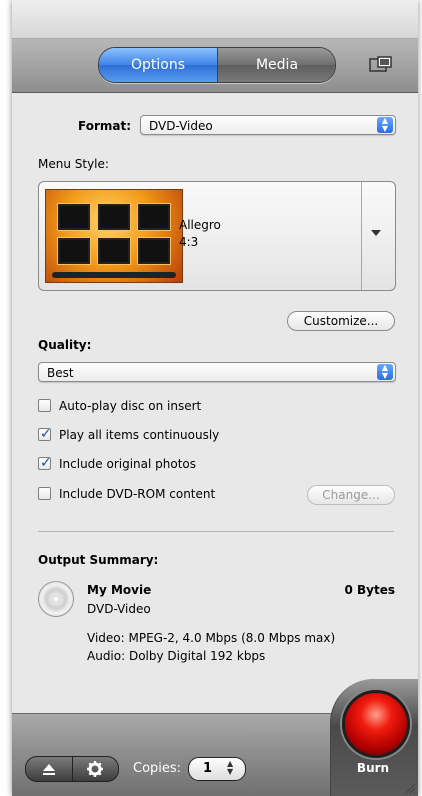  Describe the element at coordinates (215, 19) in the screenshot. I see `title-strip` at that location.